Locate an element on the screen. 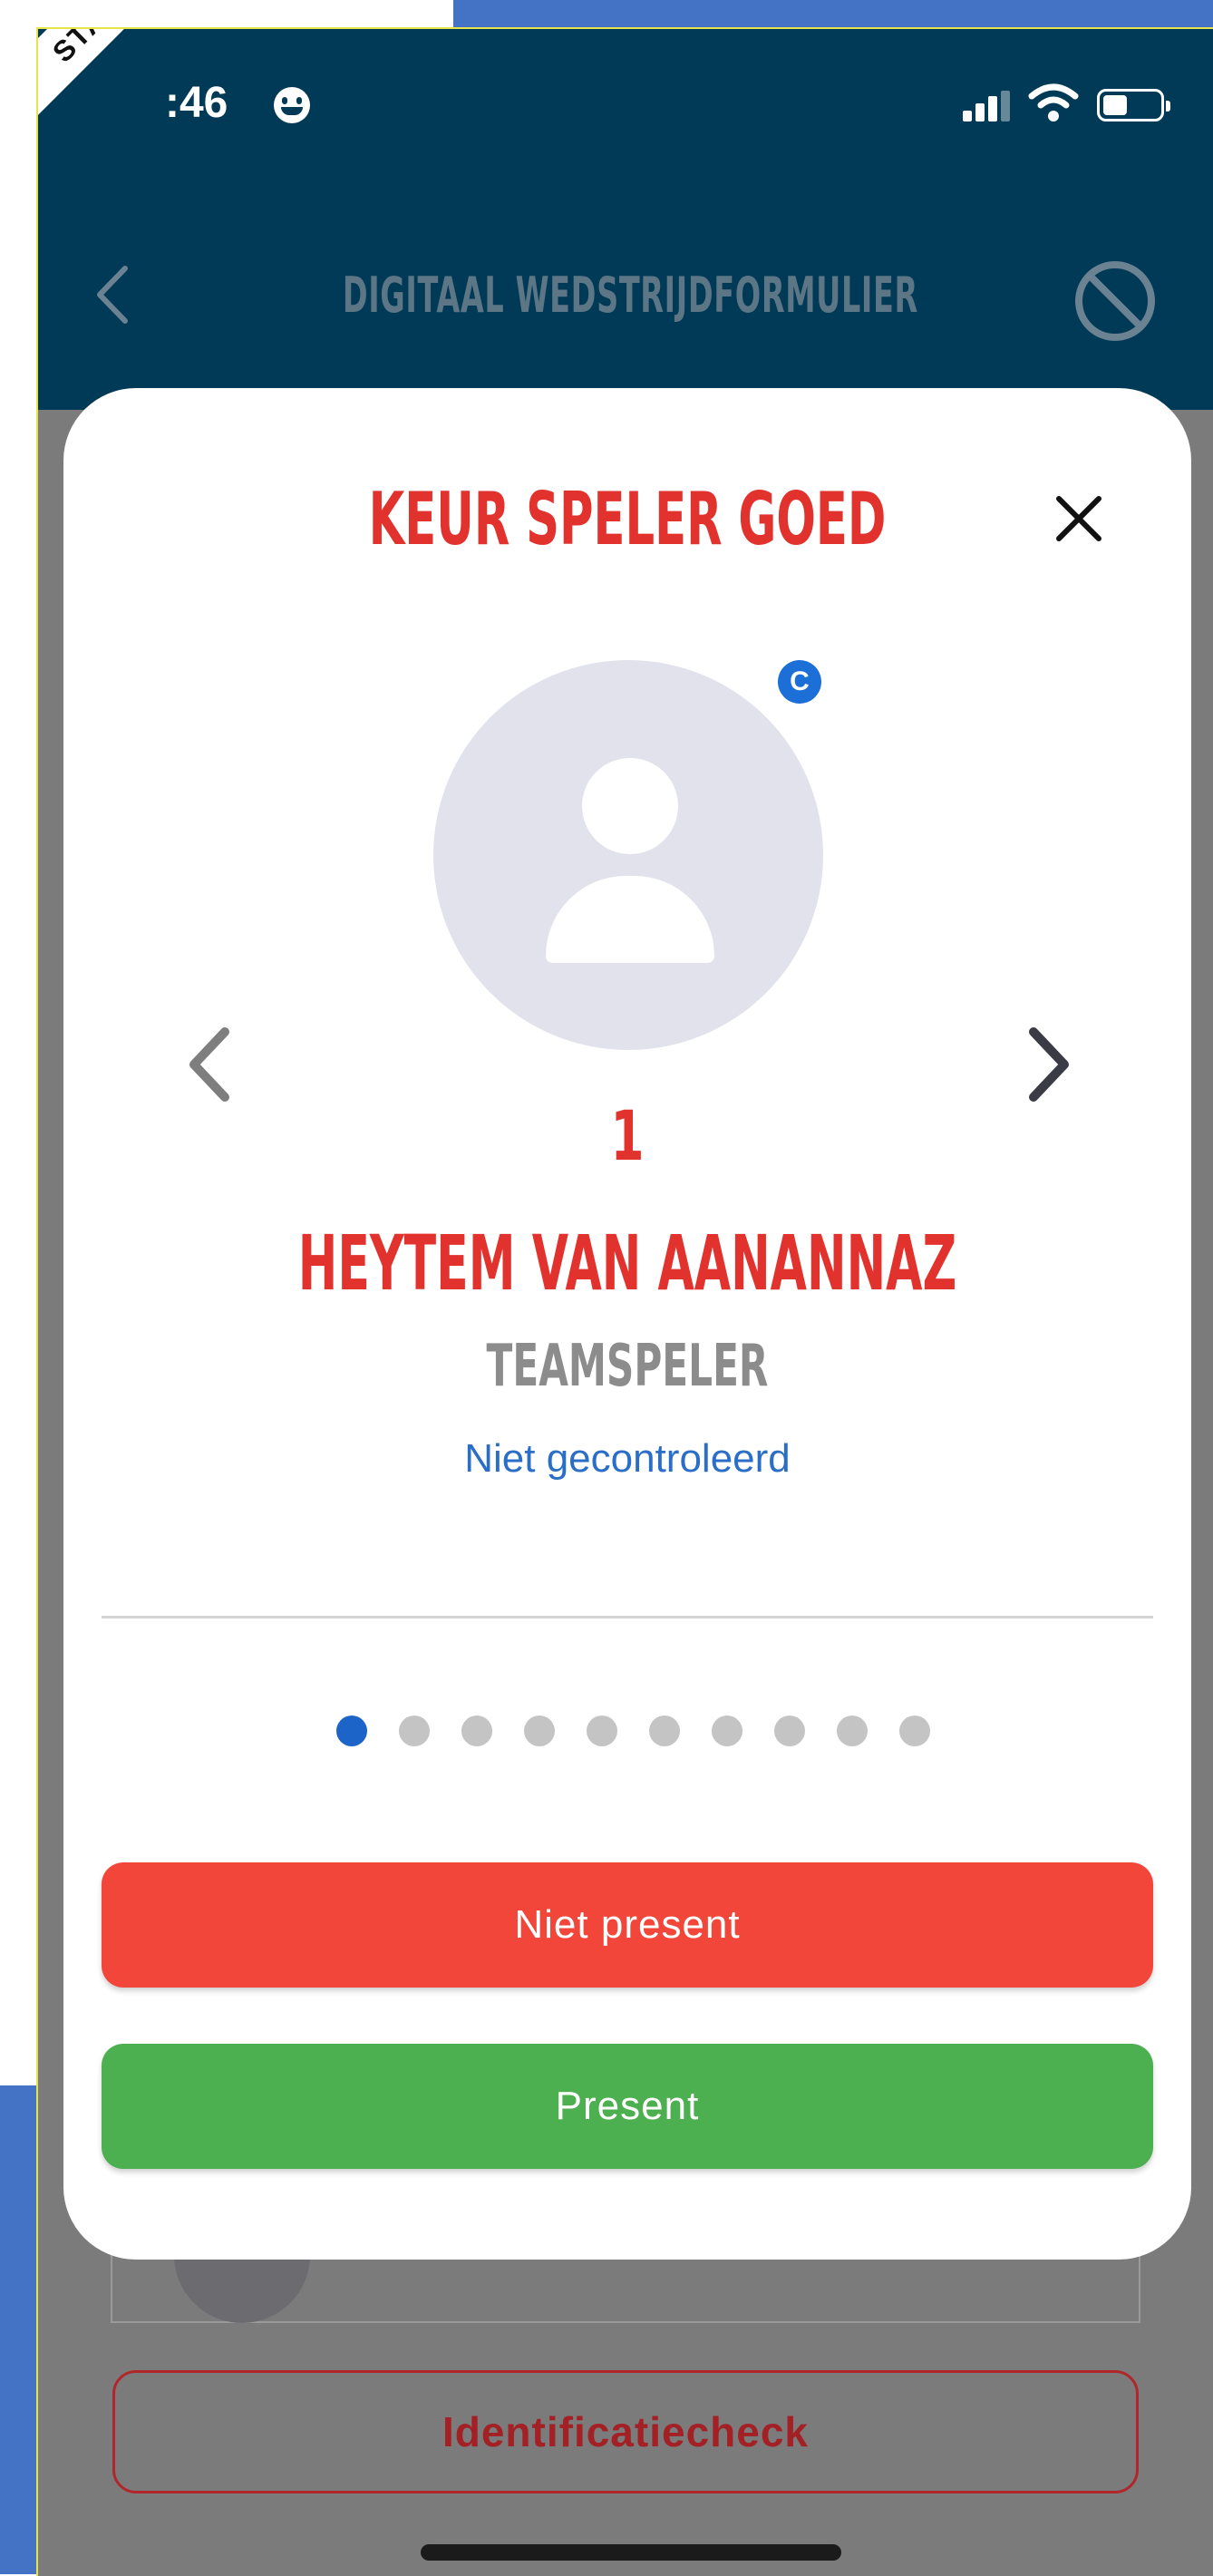 The width and height of the screenshot is (1213, 2576). smiley-icon is located at coordinates (292, 105).